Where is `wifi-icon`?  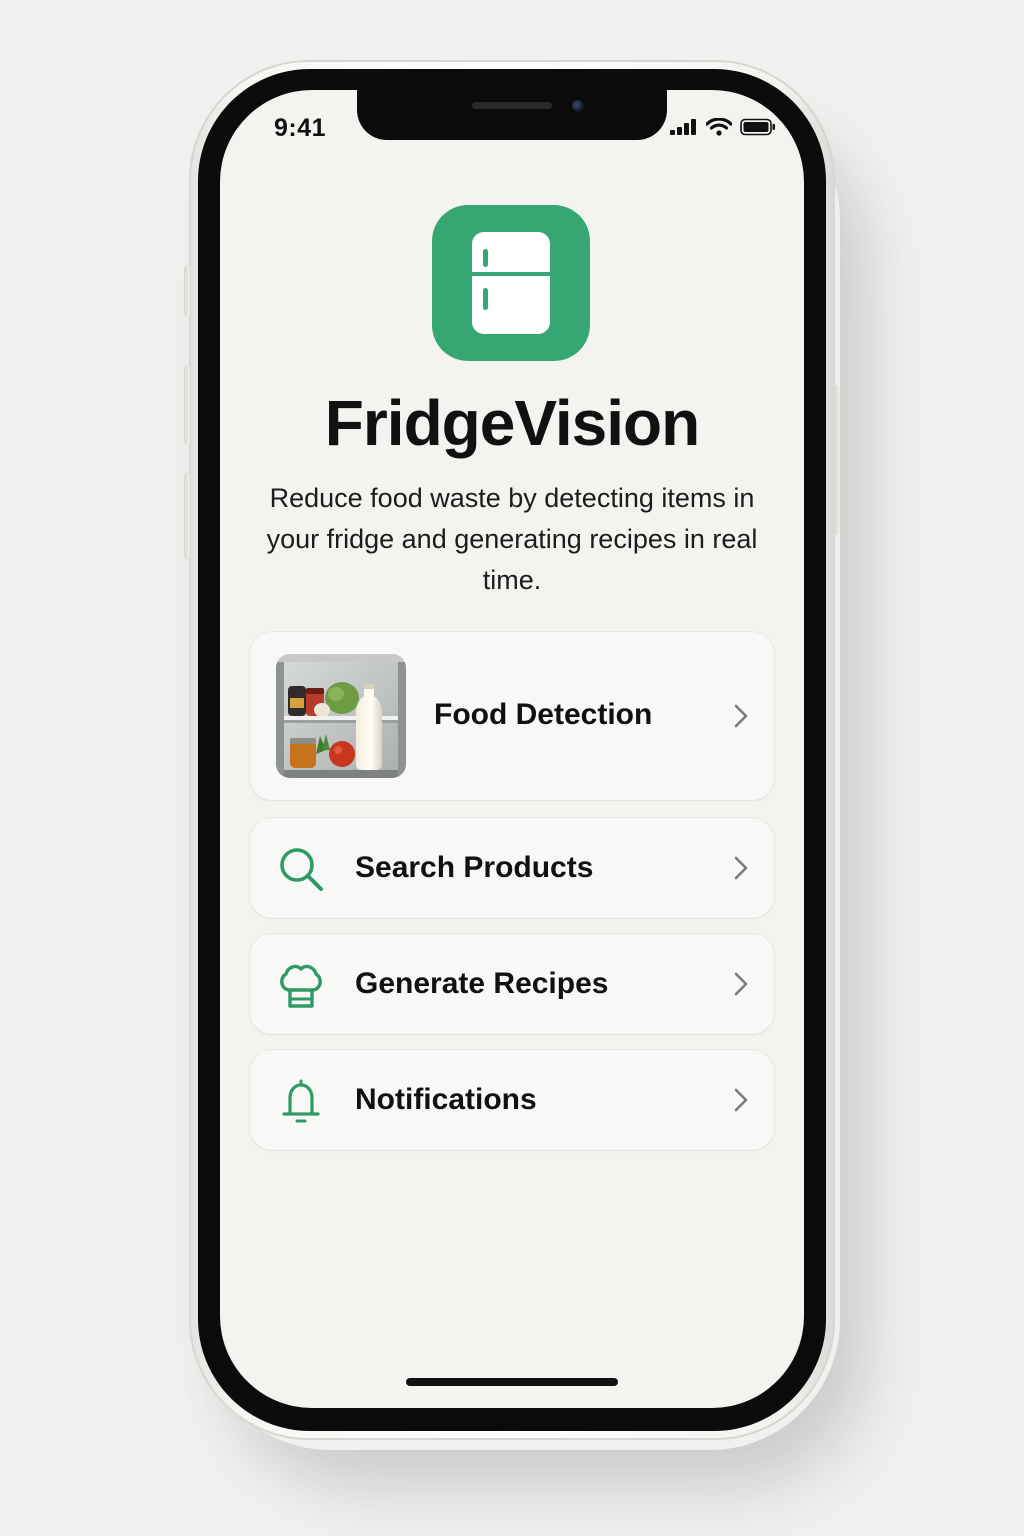
wifi-icon is located at coordinates (719, 127).